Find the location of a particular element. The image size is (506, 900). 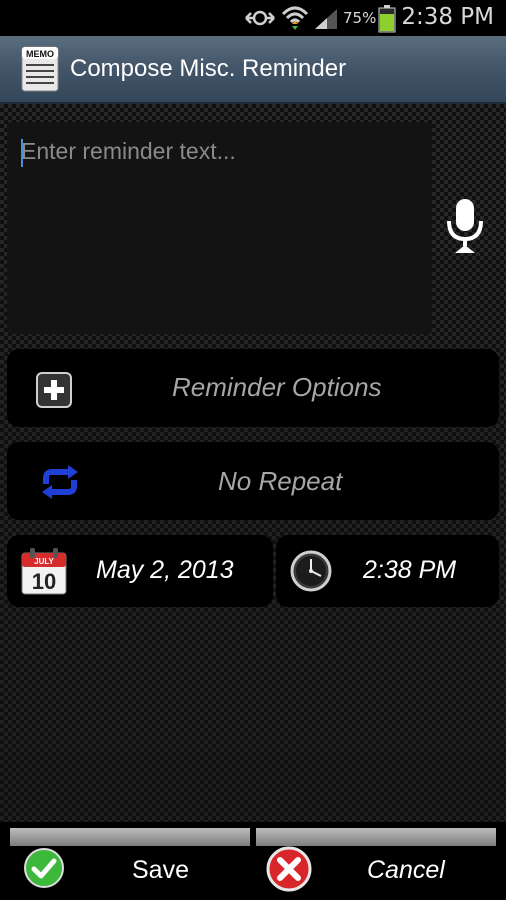

repeat-icon is located at coordinates (60, 482).